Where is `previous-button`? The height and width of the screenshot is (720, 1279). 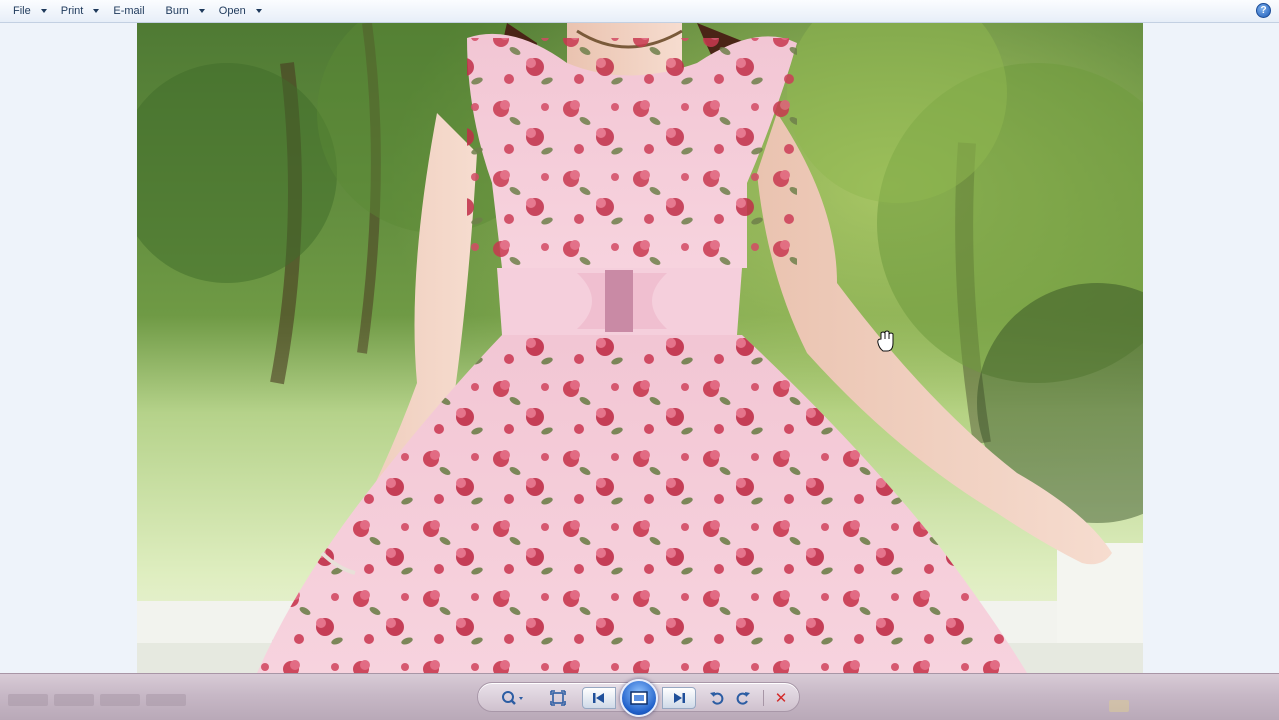 previous-button is located at coordinates (599, 698).